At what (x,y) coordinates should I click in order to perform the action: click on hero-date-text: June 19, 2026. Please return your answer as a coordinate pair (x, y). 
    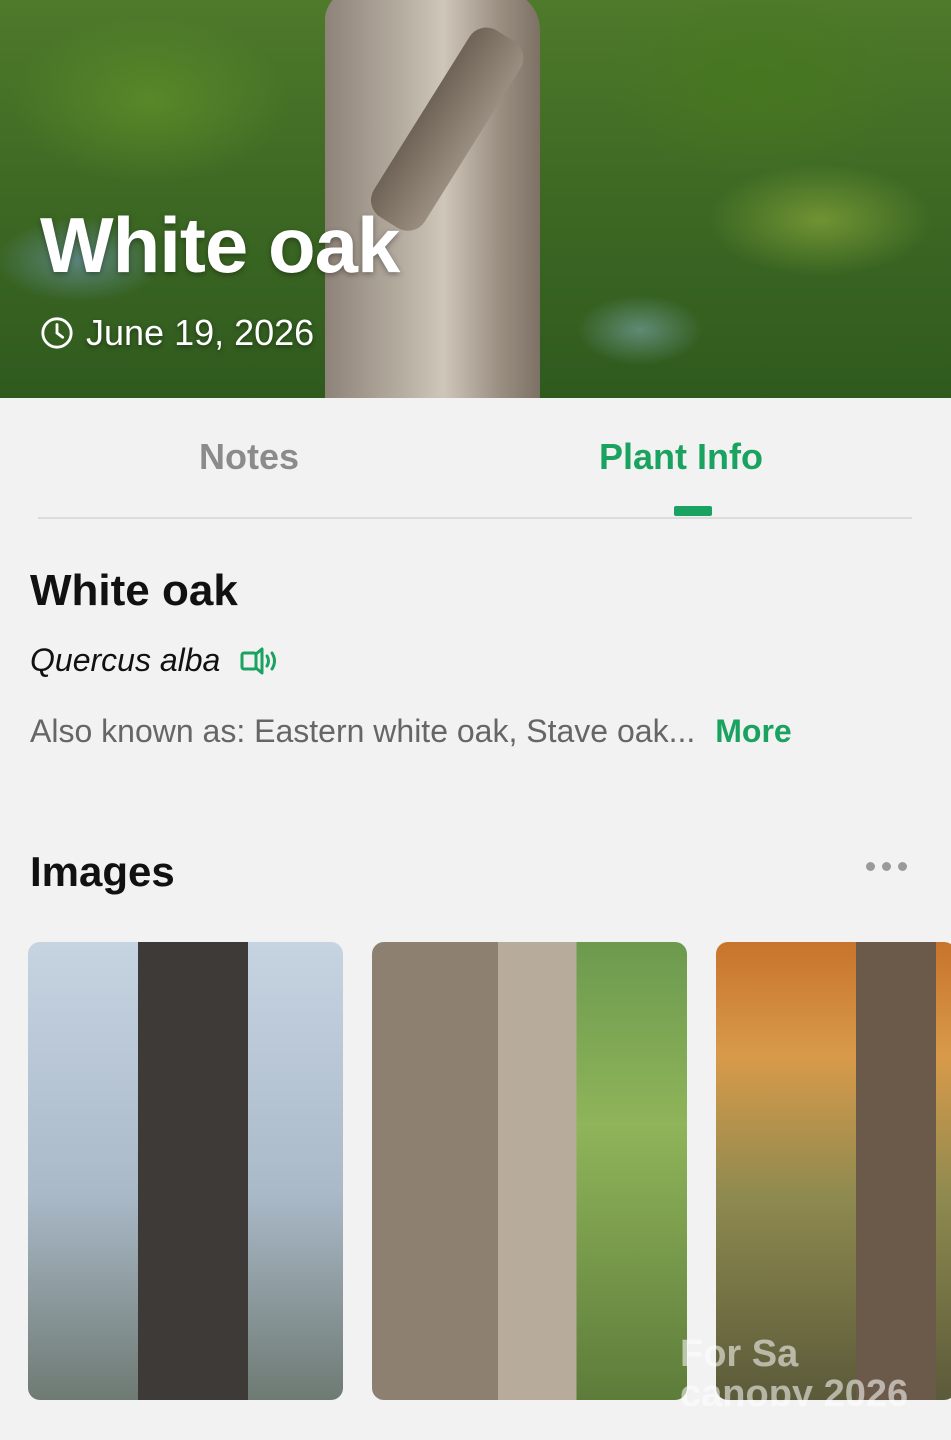
    Looking at the image, I should click on (200, 332).